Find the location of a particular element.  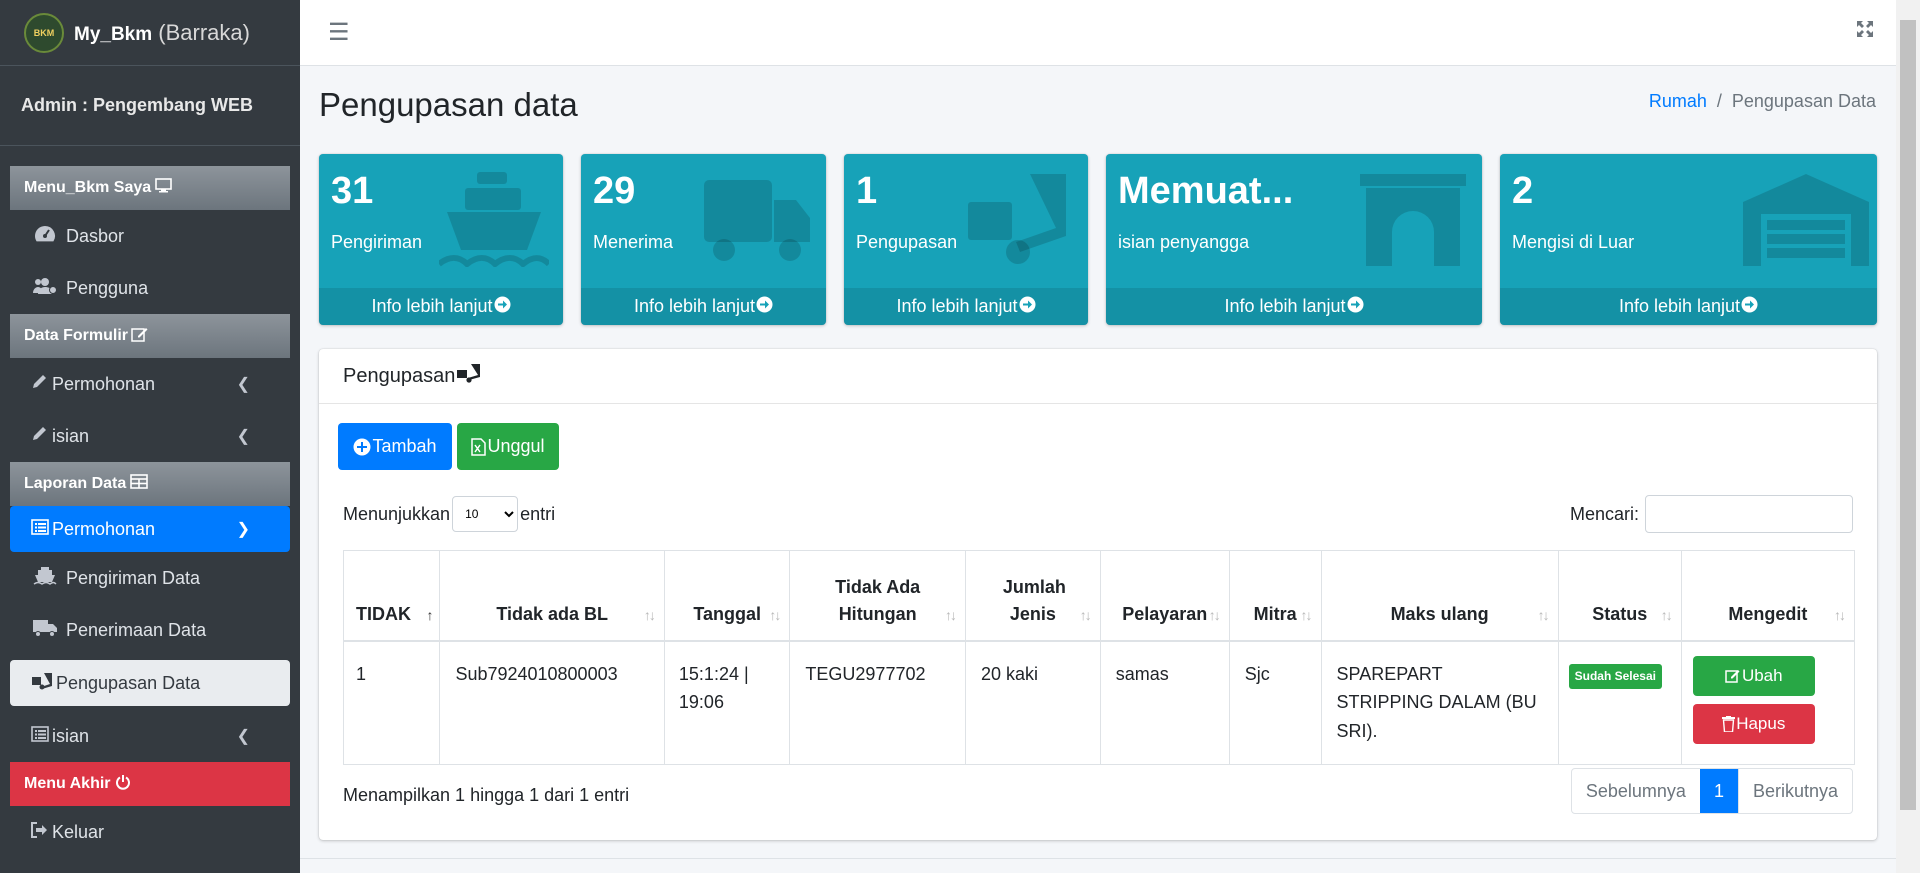

column-header-hitungan: Tidak Ada Hitungan ↑↓ is located at coordinates (877, 596).